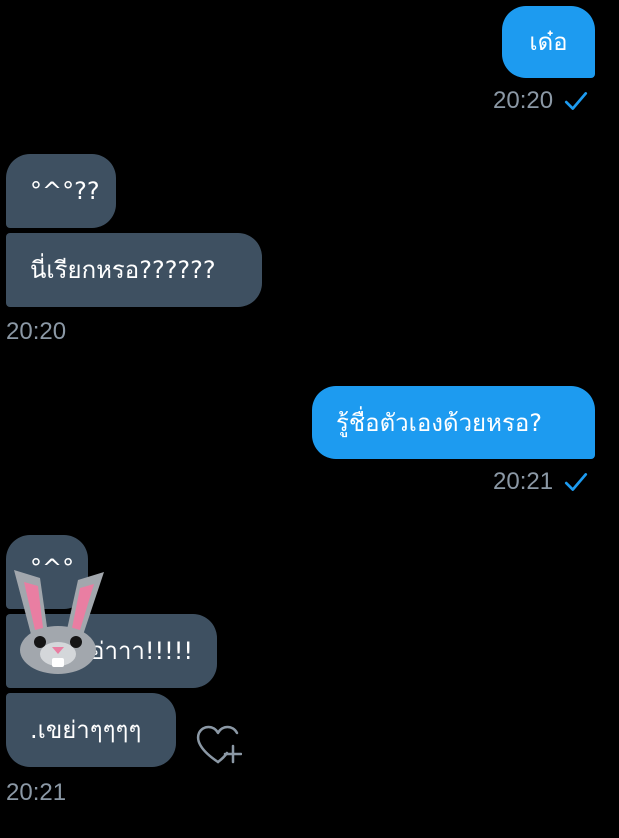 This screenshot has width=619, height=838. What do you see at coordinates (65, 191) in the screenshot?
I see `message-text: °^°??` at bounding box center [65, 191].